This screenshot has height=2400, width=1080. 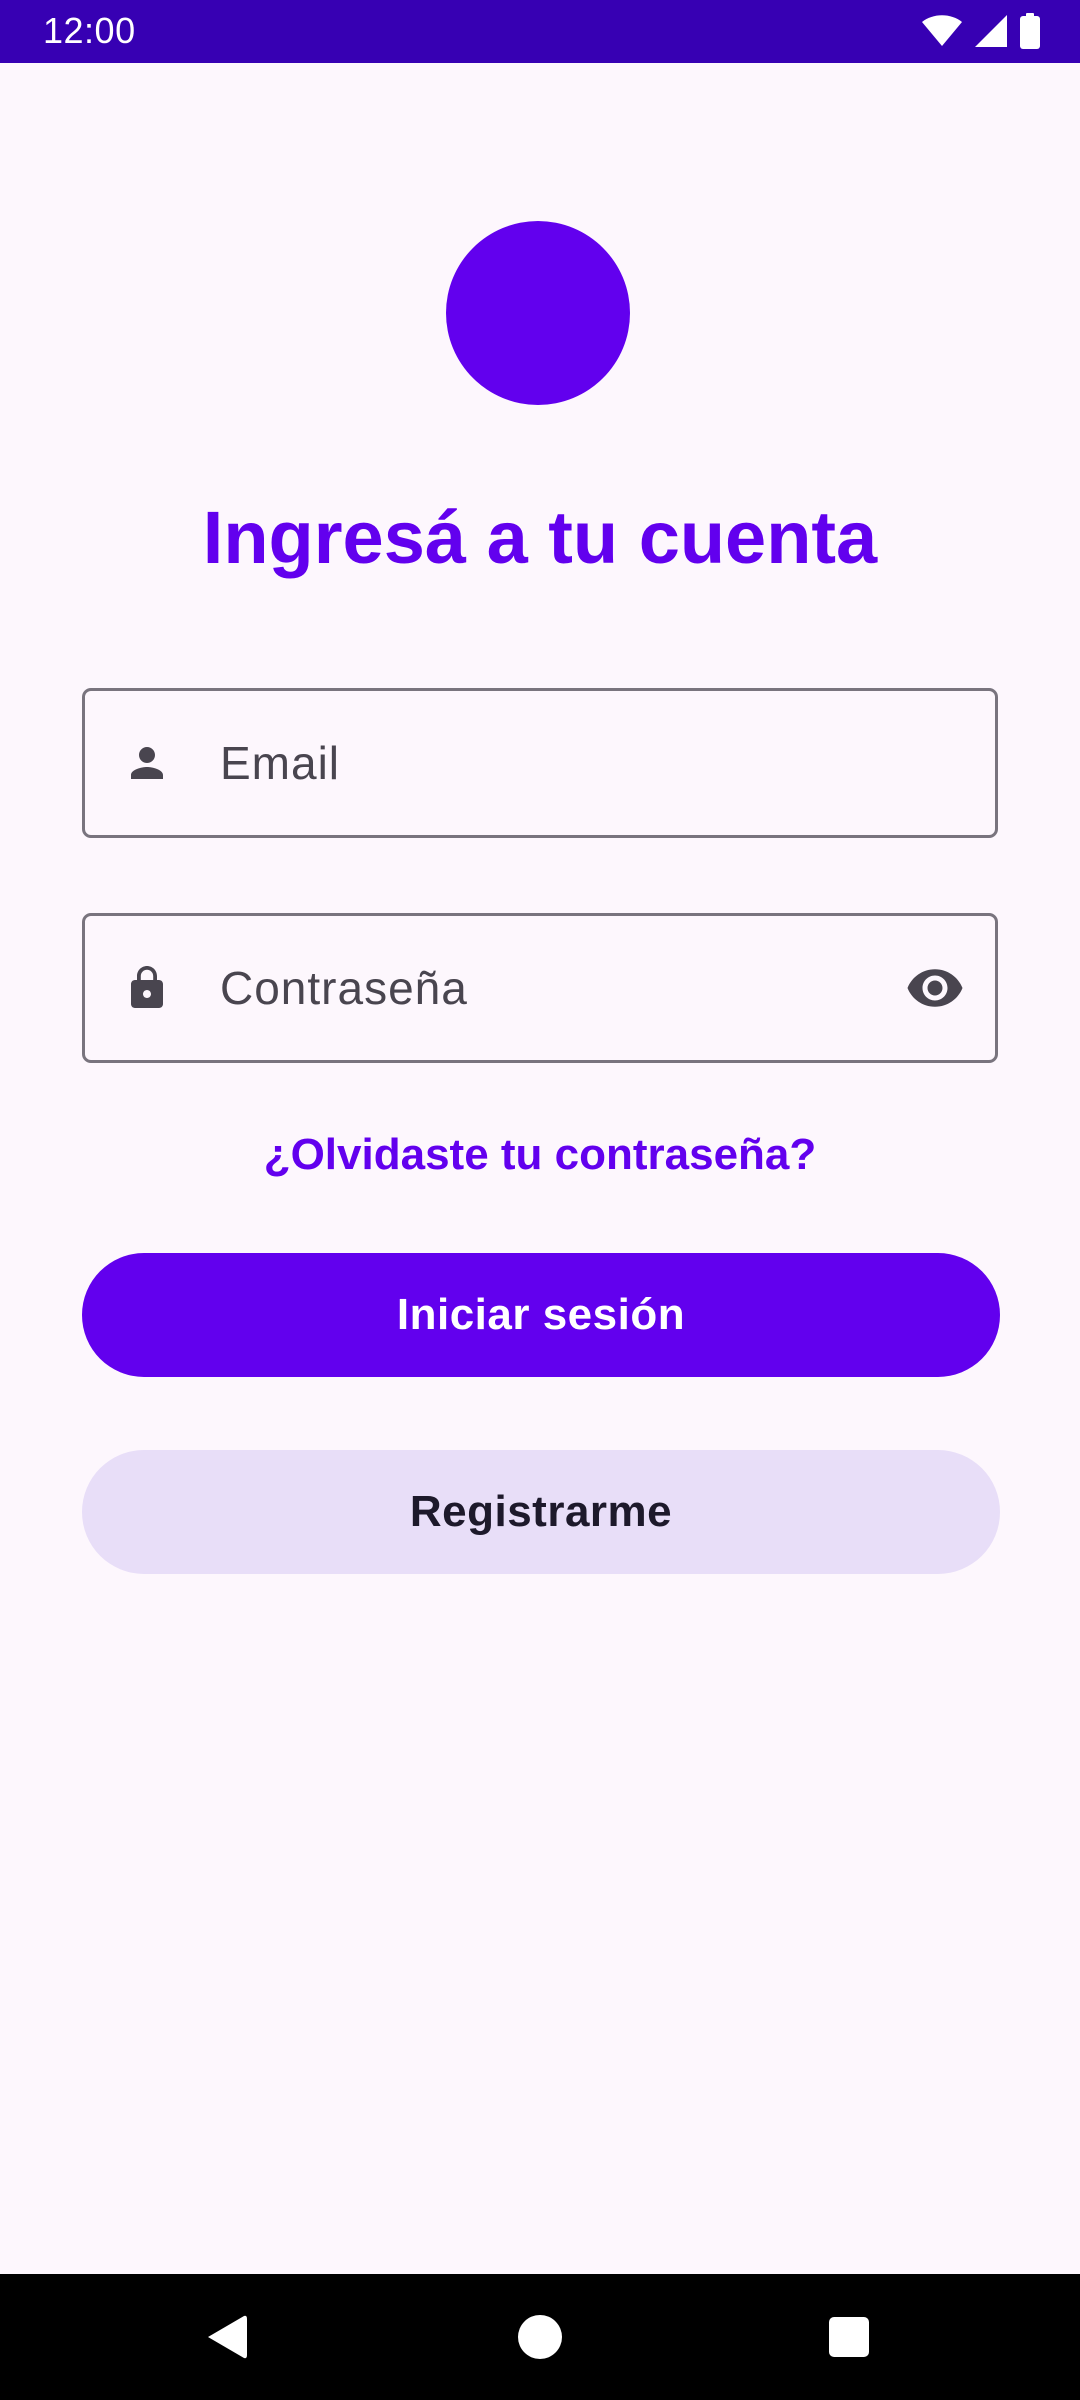 I want to click on password-placeholder: Contraseña, so click(x=344, y=988).